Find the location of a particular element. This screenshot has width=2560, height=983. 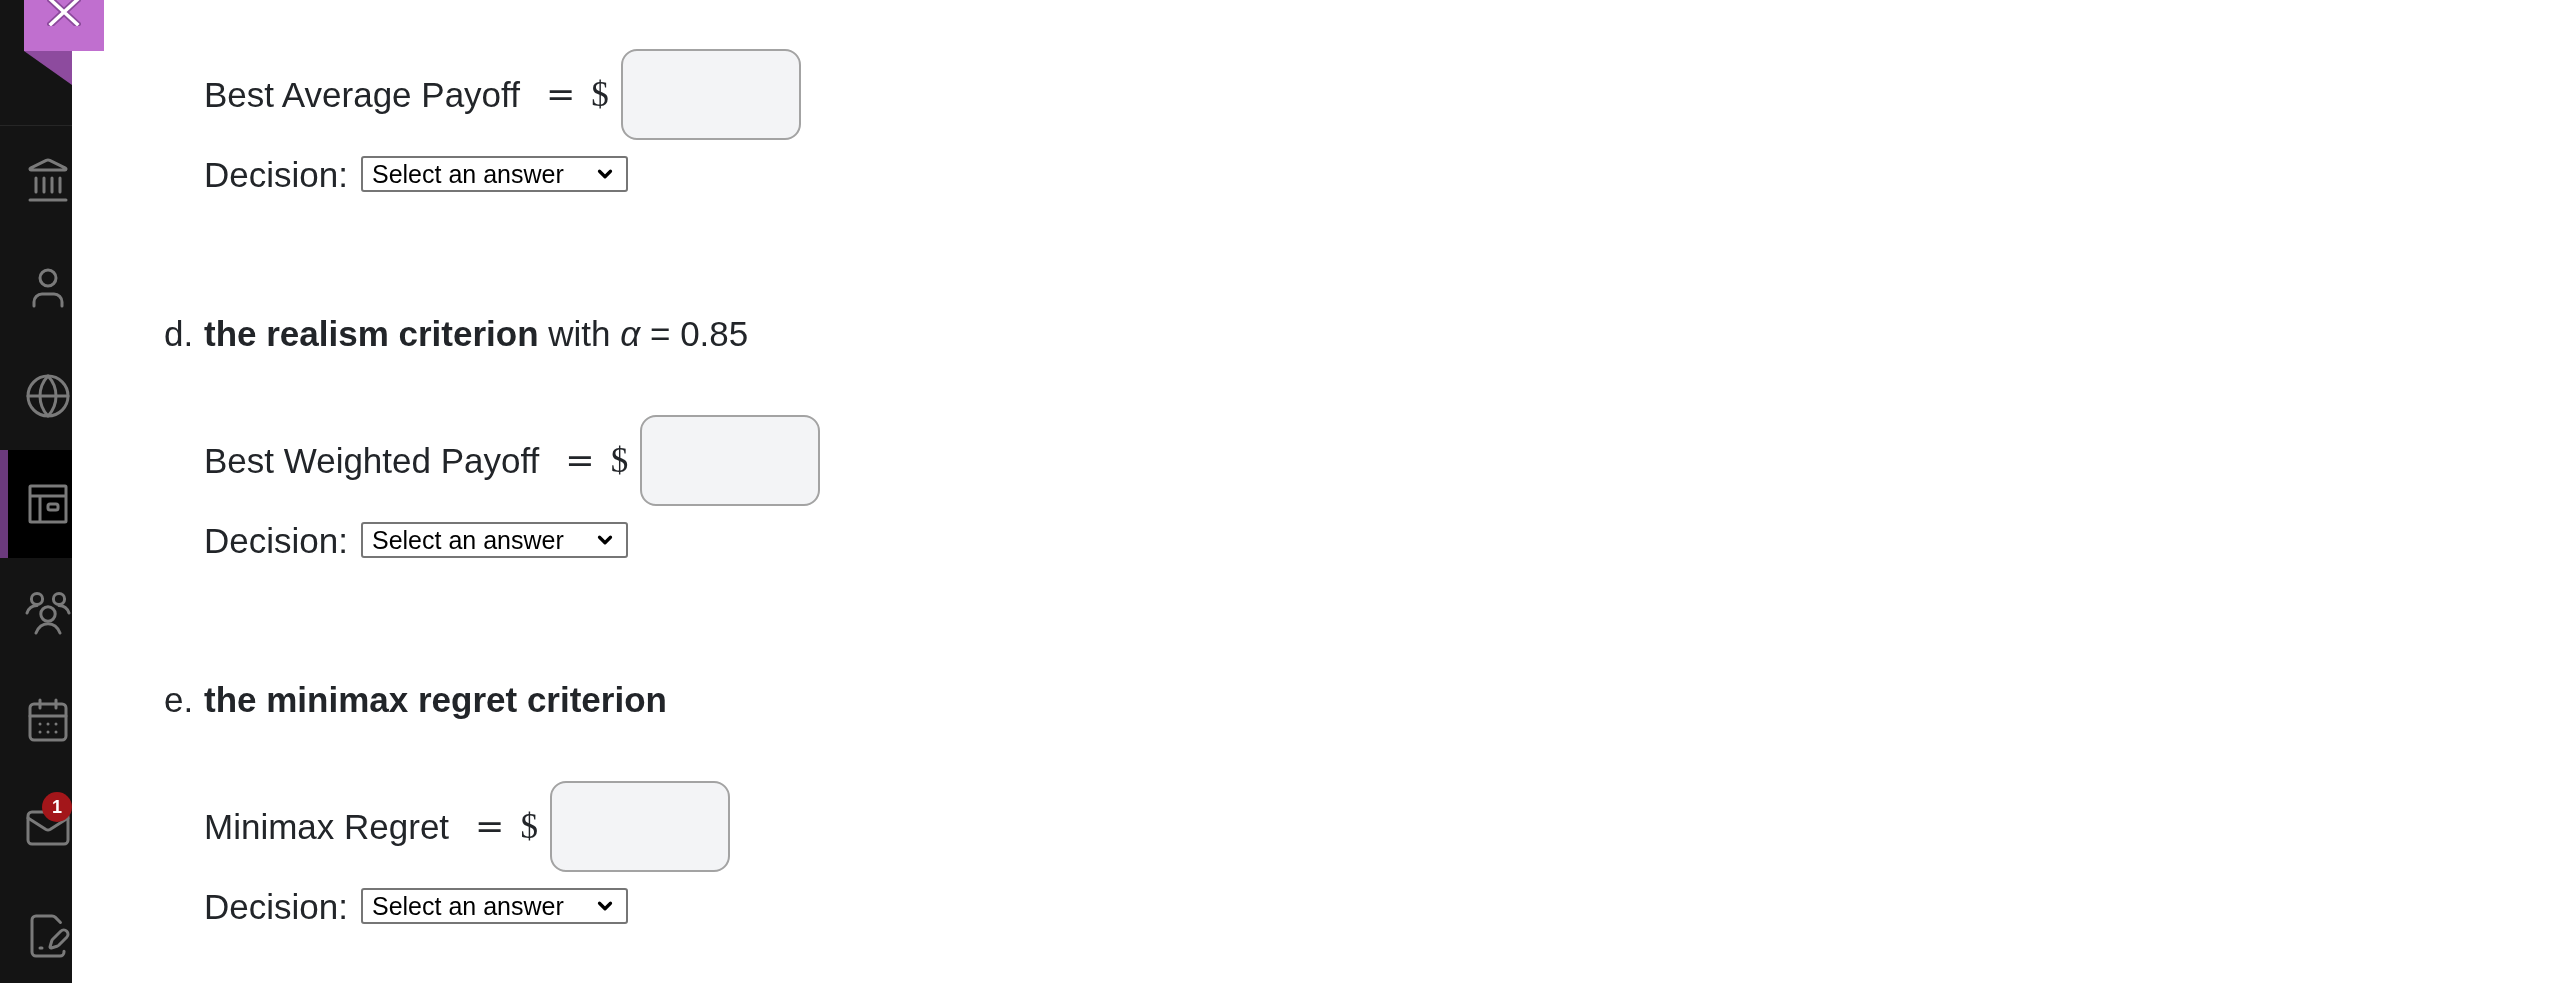

answer-label: Minimax Regret is located at coordinates (327, 826).